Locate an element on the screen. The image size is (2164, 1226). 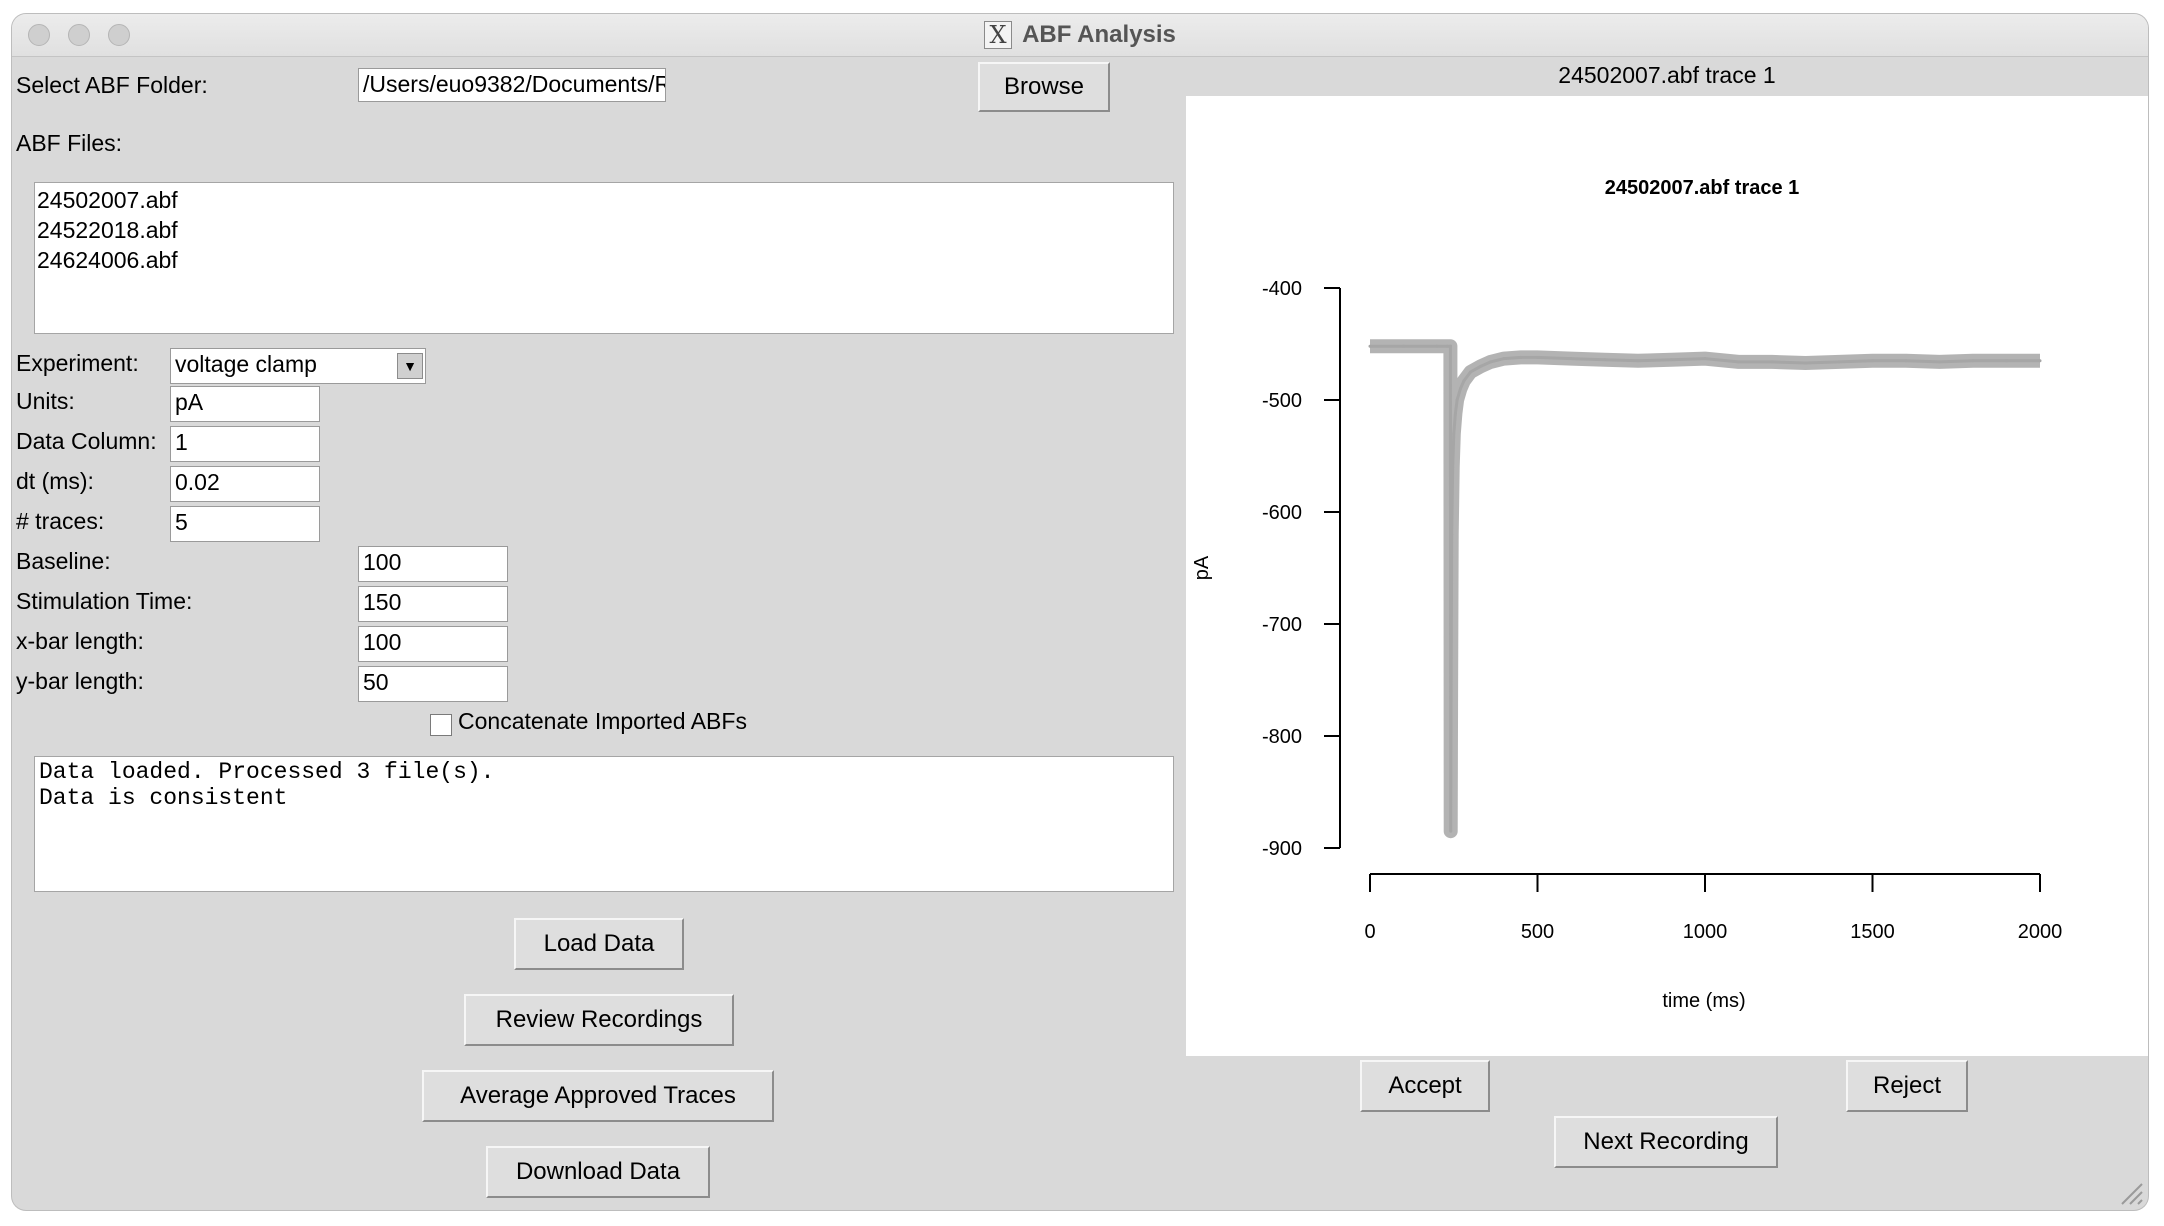
y-tick-label: -500 is located at coordinates (1282, 401).